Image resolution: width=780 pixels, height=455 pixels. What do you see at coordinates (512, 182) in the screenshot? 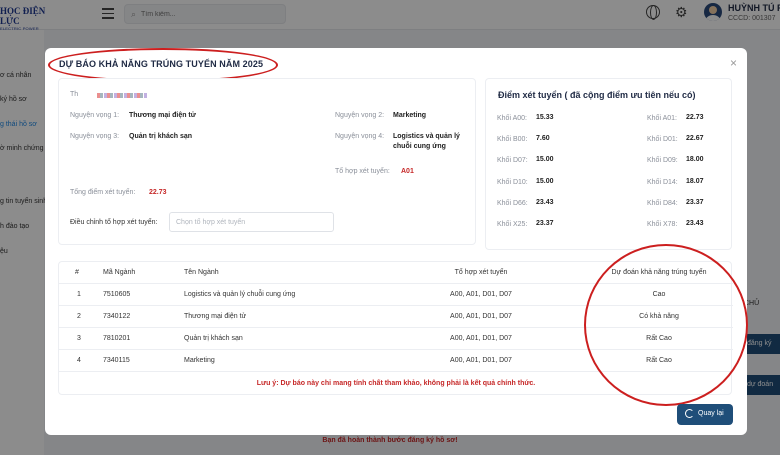
I see `score-label: Khối D10:` at bounding box center [512, 182].